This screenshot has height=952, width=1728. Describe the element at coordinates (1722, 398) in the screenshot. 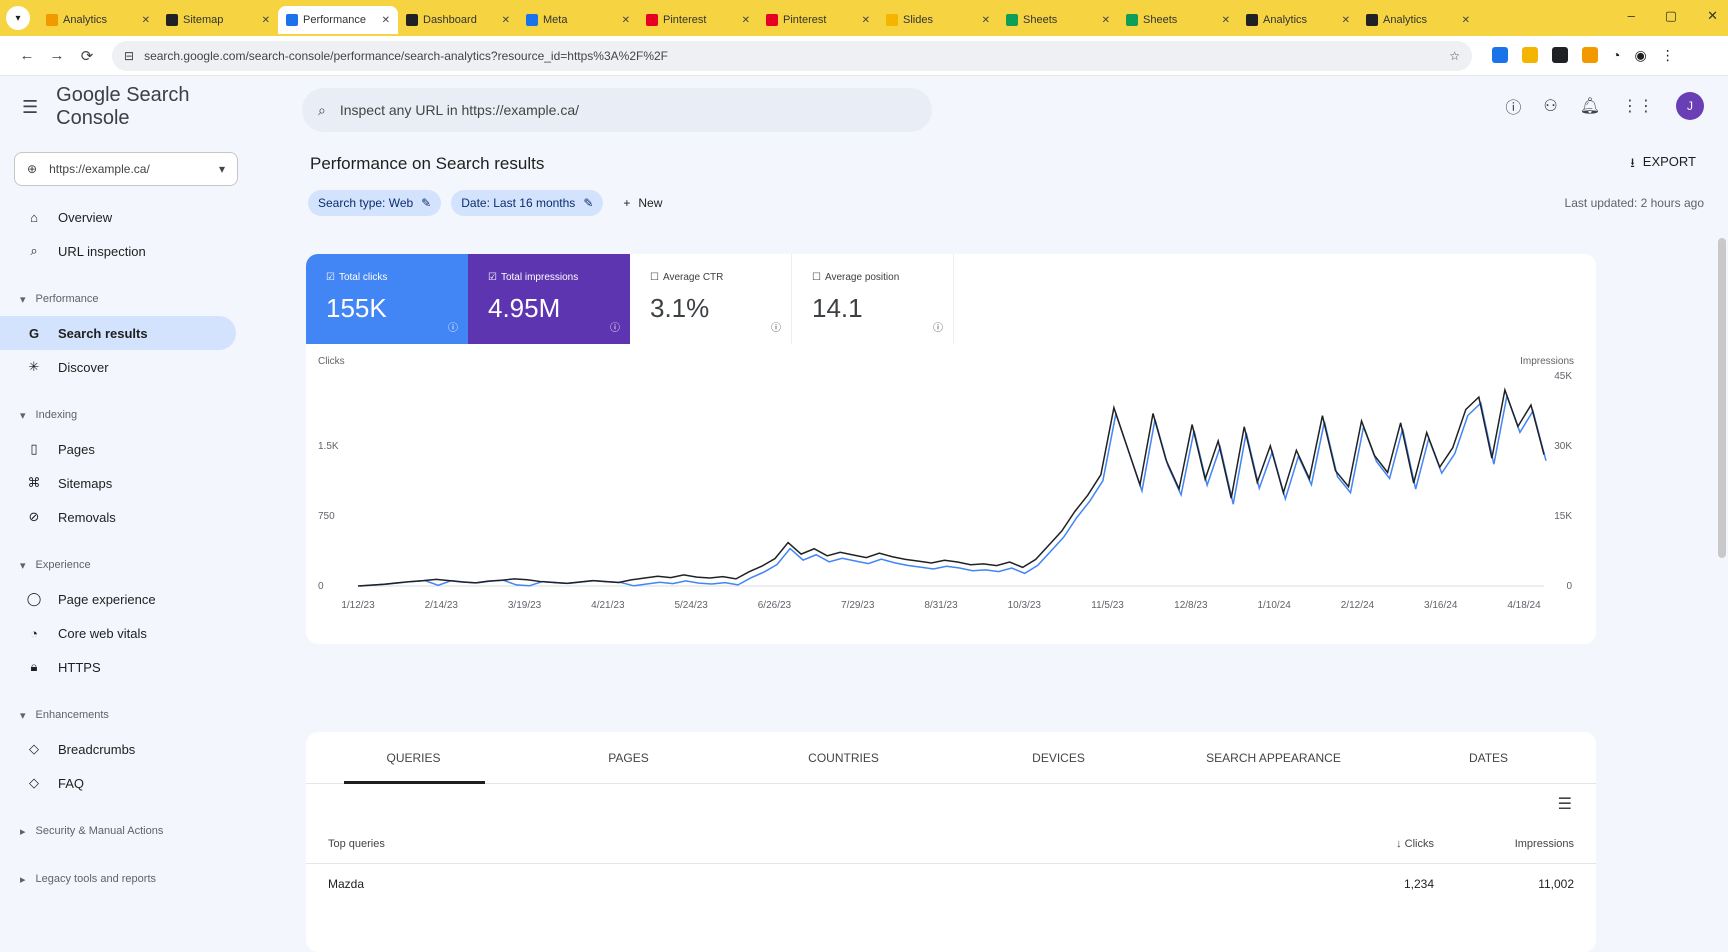

I see `page-scrollbar` at that location.